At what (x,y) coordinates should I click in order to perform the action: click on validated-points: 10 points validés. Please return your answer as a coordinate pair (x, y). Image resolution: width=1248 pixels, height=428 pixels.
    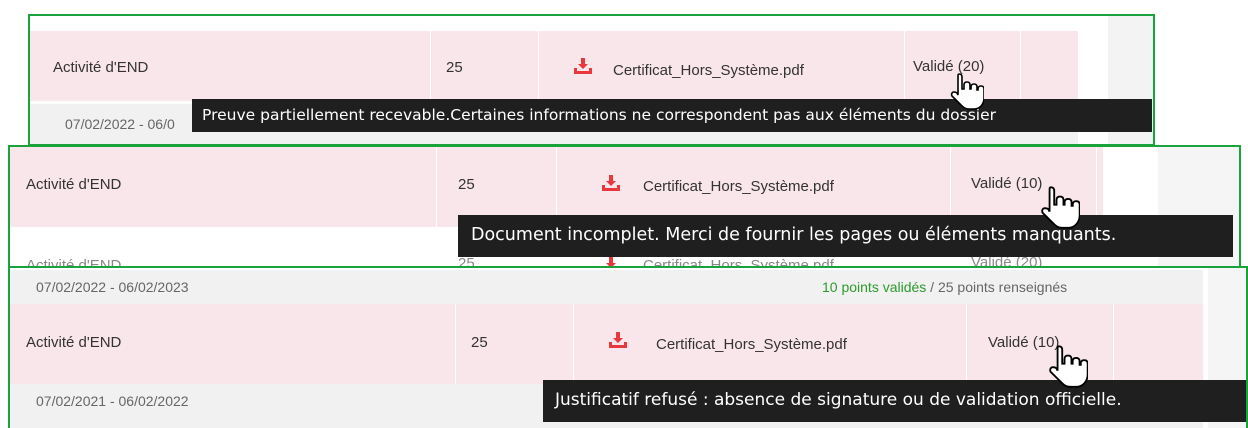
    Looking at the image, I should click on (874, 287).